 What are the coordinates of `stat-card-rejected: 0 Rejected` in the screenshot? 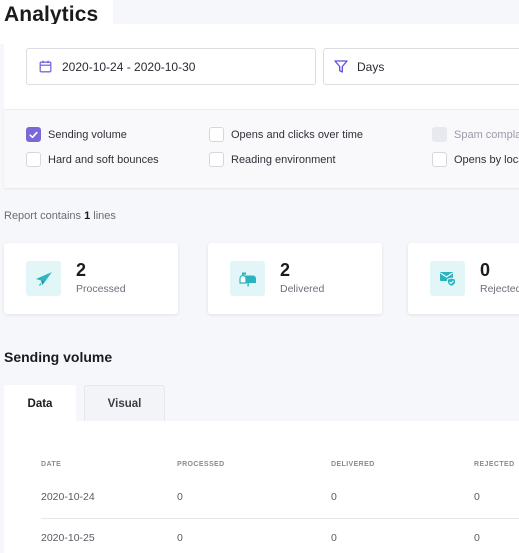 It's located at (463, 278).